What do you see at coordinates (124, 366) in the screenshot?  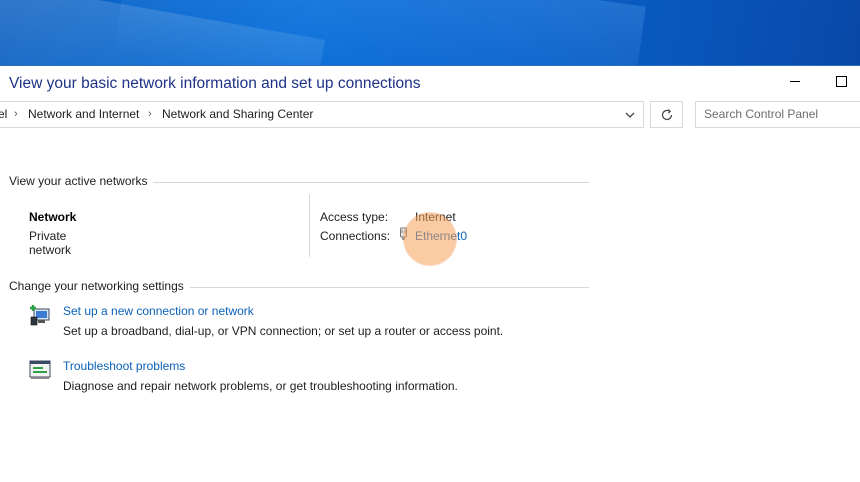 I see `troubleshoot-link: Troubleshoot problems` at bounding box center [124, 366].